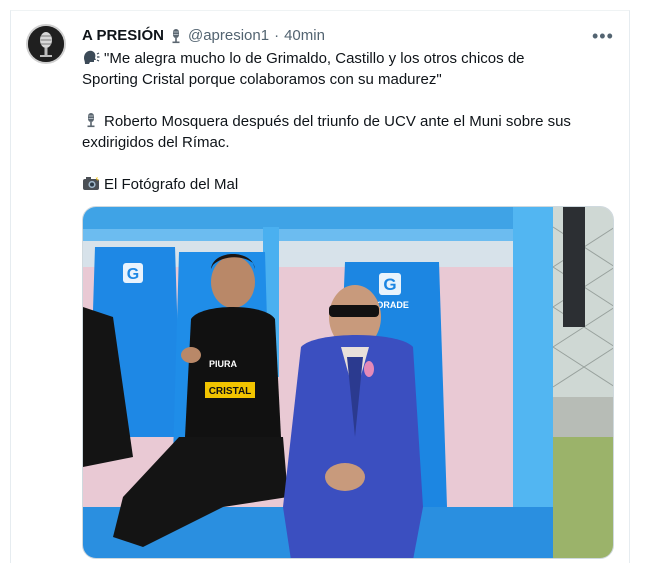 Image resolution: width=650 pixels, height=566 pixels. I want to click on camera-flash-icon, so click(91, 183).